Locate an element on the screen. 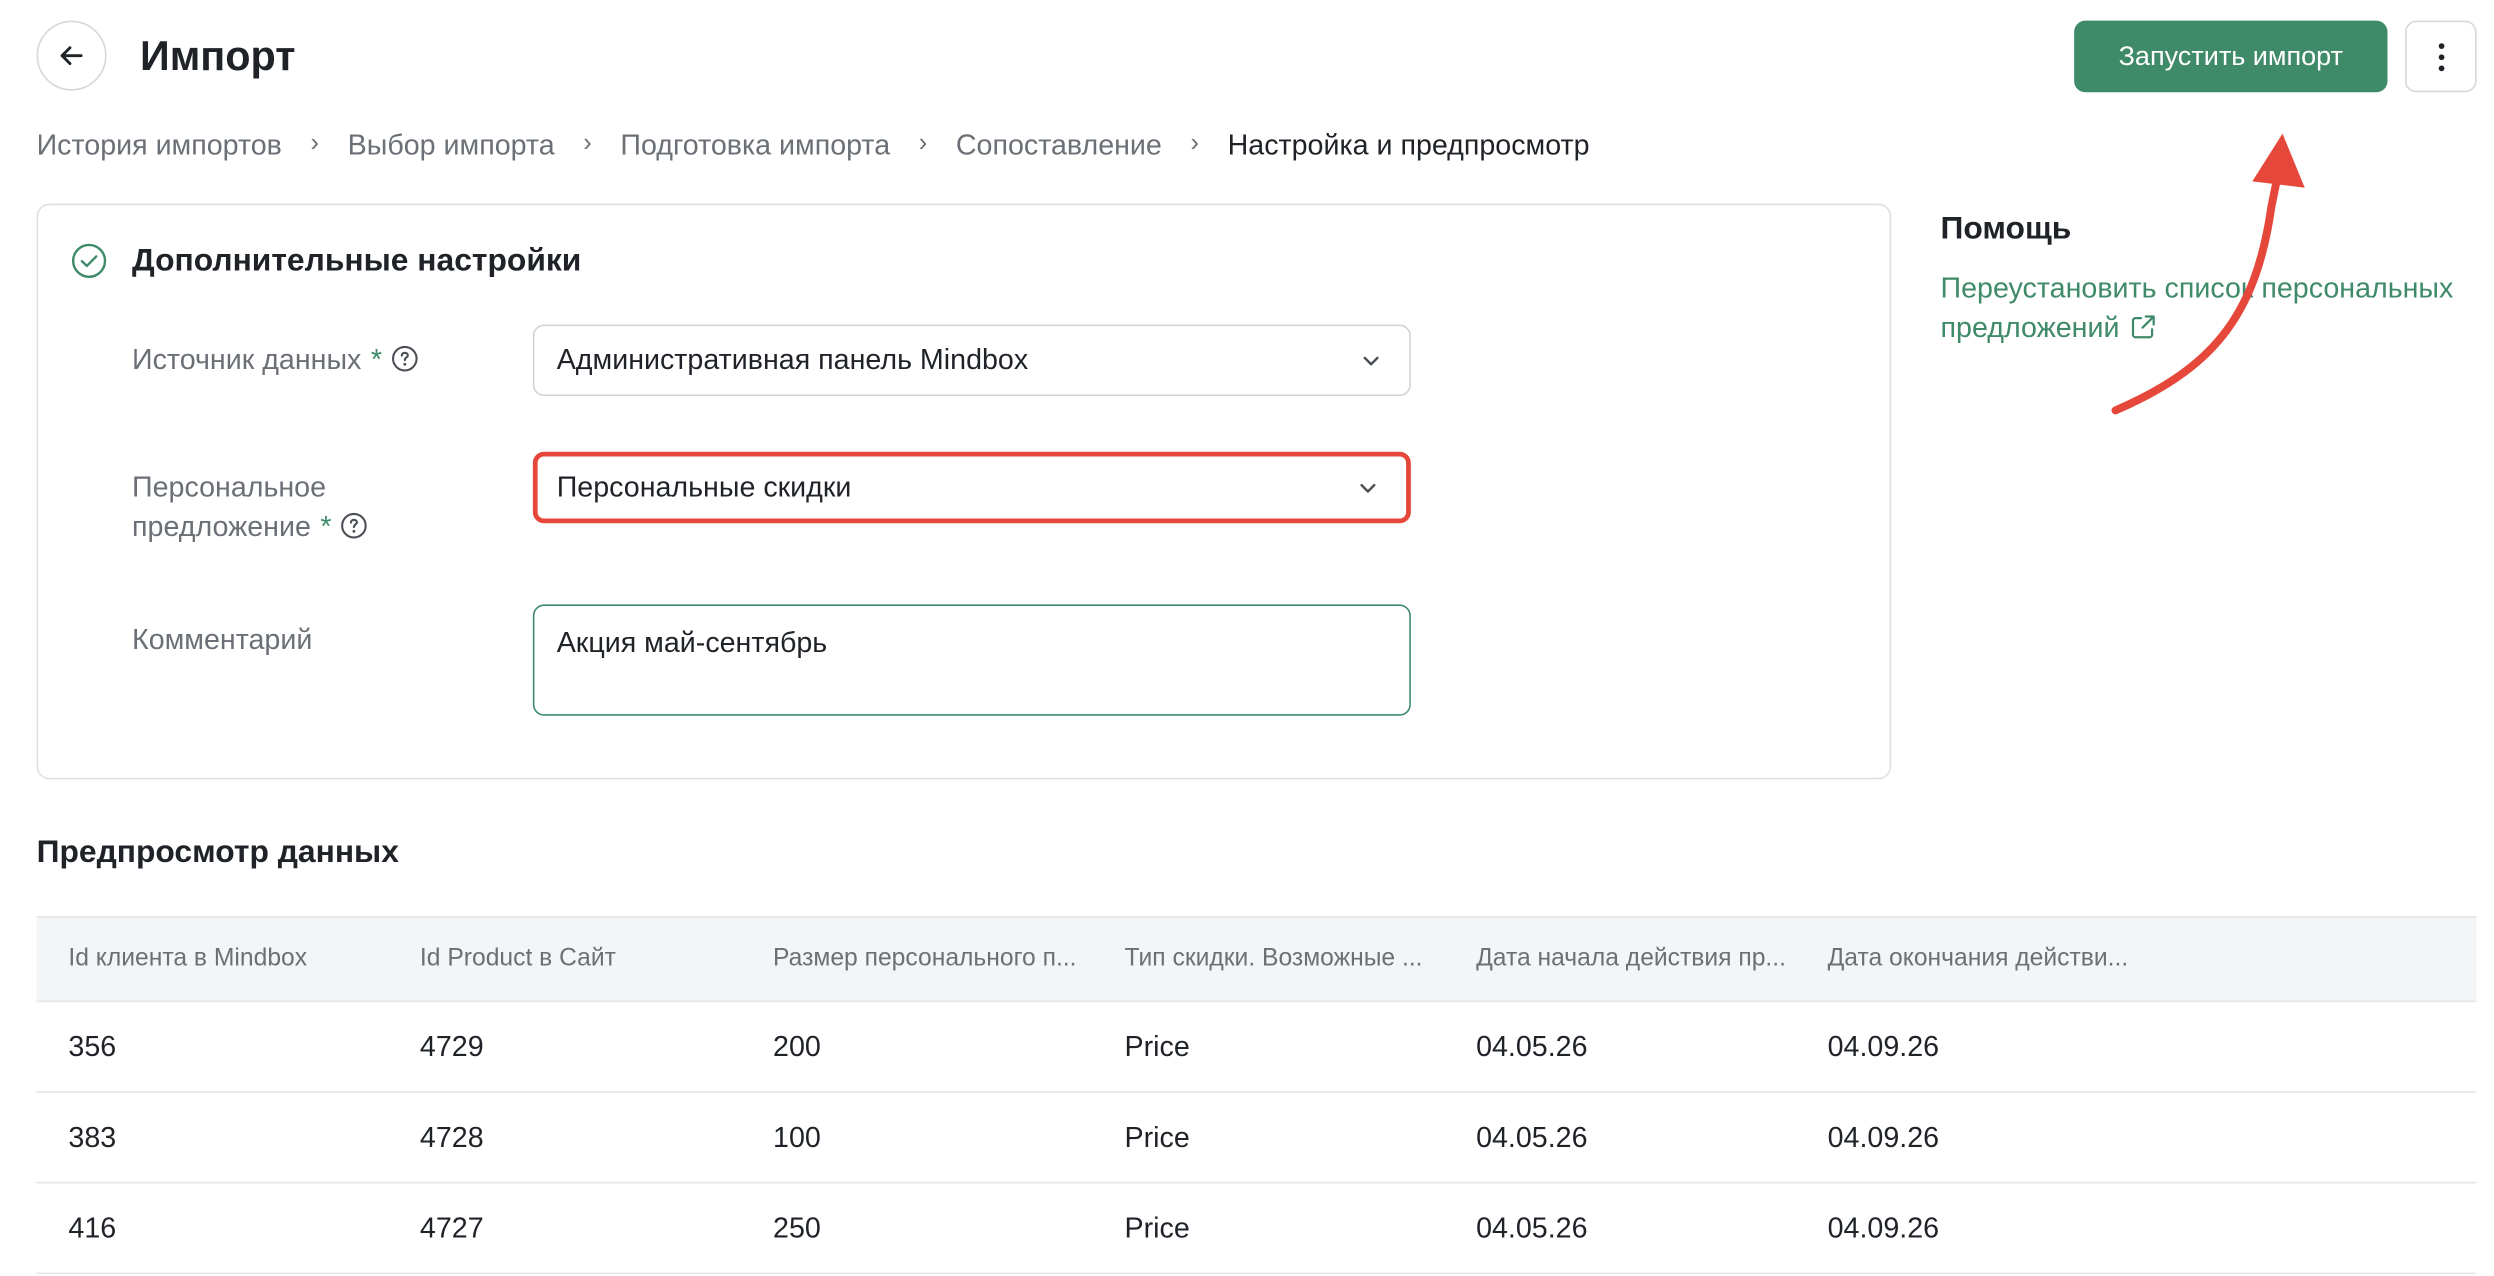 The height and width of the screenshot is (1276, 2494). more-actions-button is located at coordinates (2440, 56).